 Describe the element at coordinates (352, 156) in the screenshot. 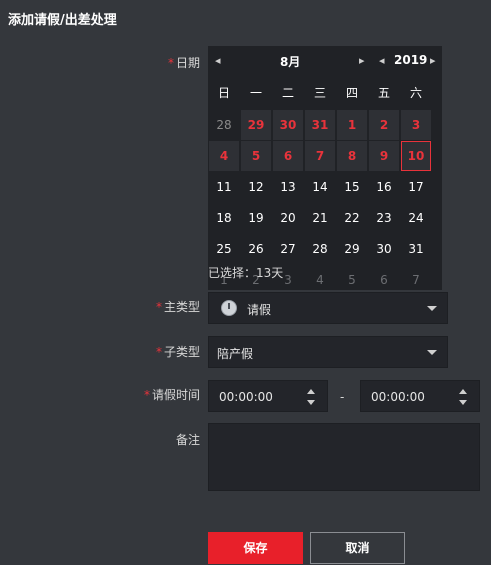

I see `calendar-day: 8` at that location.